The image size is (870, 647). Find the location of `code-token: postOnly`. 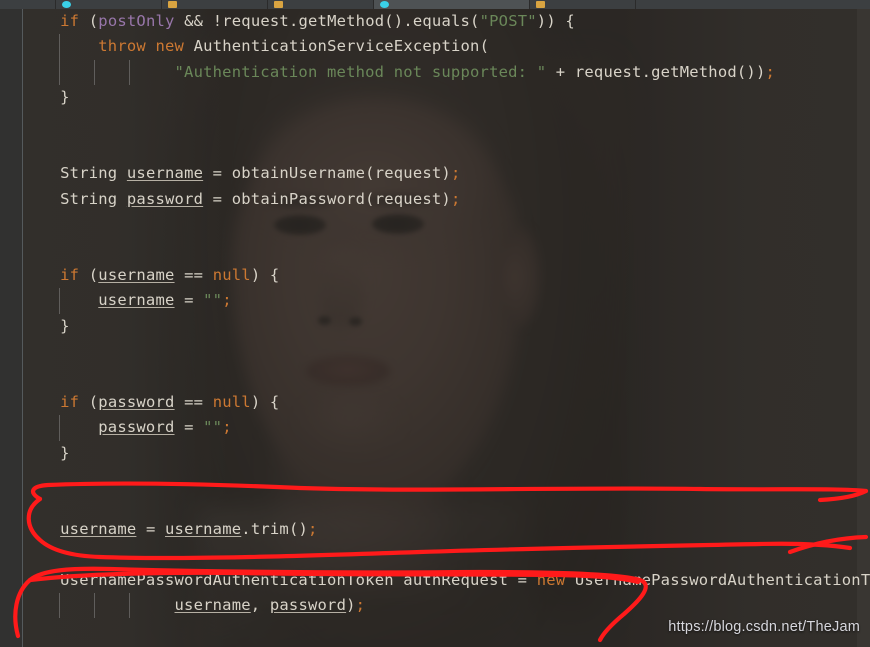

code-token: postOnly is located at coordinates (136, 21).